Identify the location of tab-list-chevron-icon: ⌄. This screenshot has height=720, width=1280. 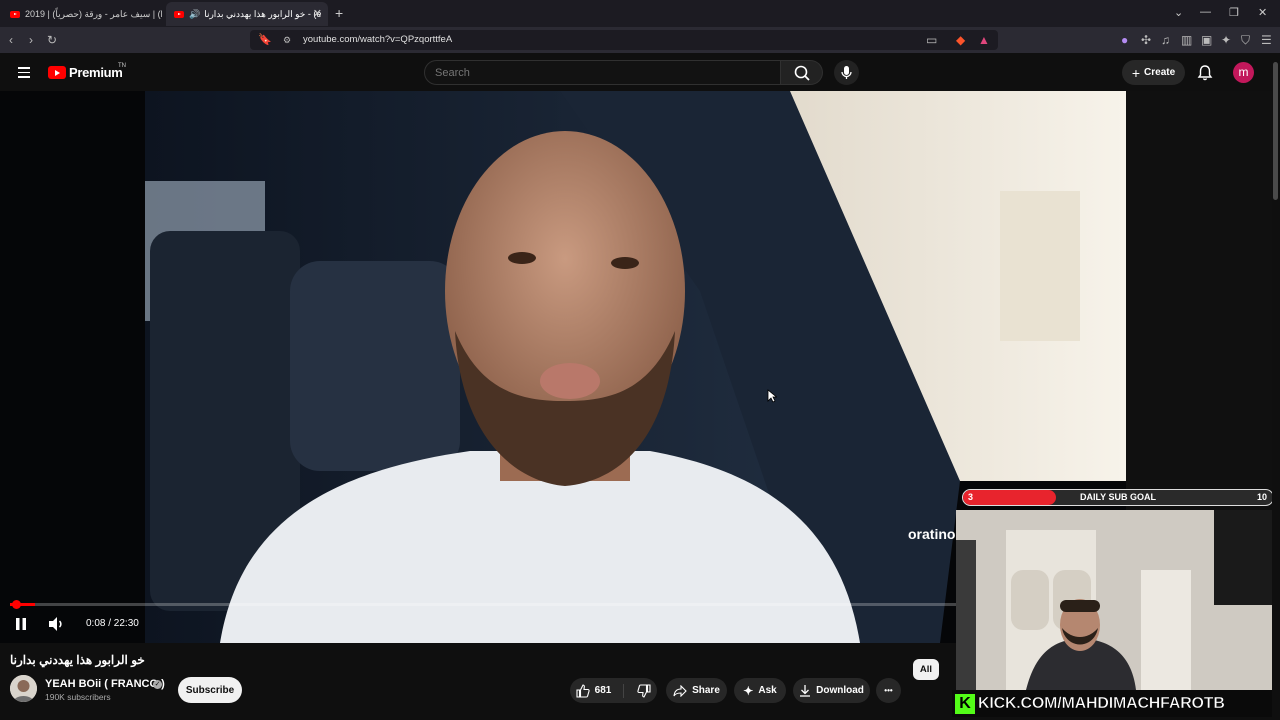
(1178, 12).